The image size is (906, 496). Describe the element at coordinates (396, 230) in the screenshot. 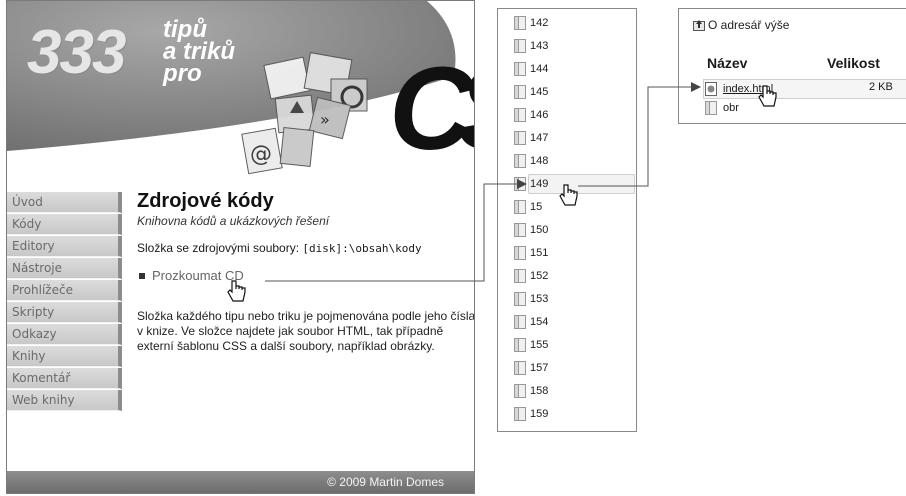

I see `arrow-browse-to-folder` at that location.